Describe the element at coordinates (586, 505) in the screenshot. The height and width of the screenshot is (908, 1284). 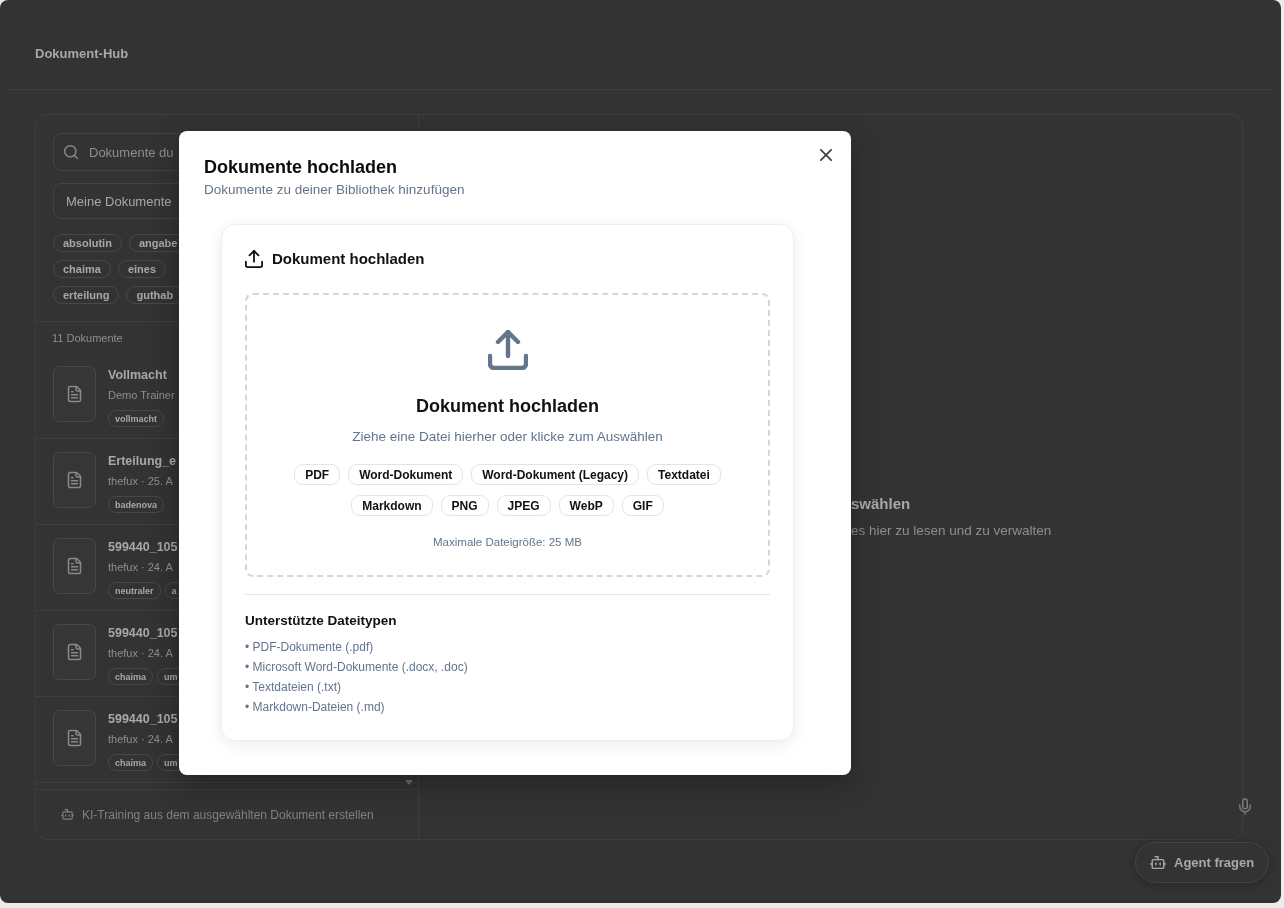
I see `file-type-tag: WebP` at that location.